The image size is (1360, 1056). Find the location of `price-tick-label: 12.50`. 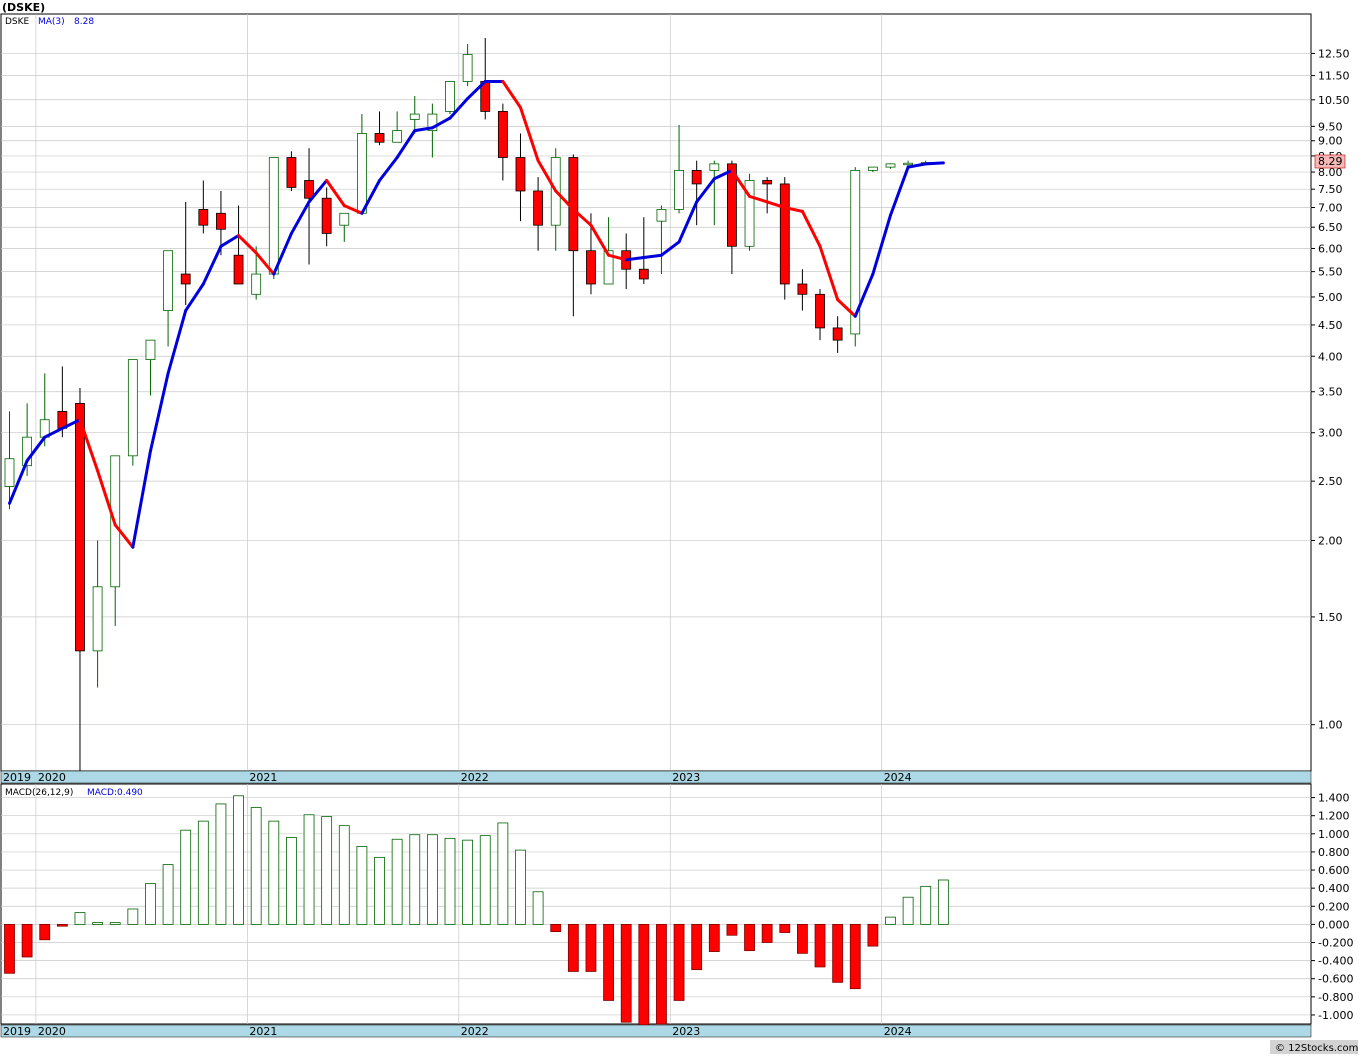

price-tick-label: 12.50 is located at coordinates (1334, 53).